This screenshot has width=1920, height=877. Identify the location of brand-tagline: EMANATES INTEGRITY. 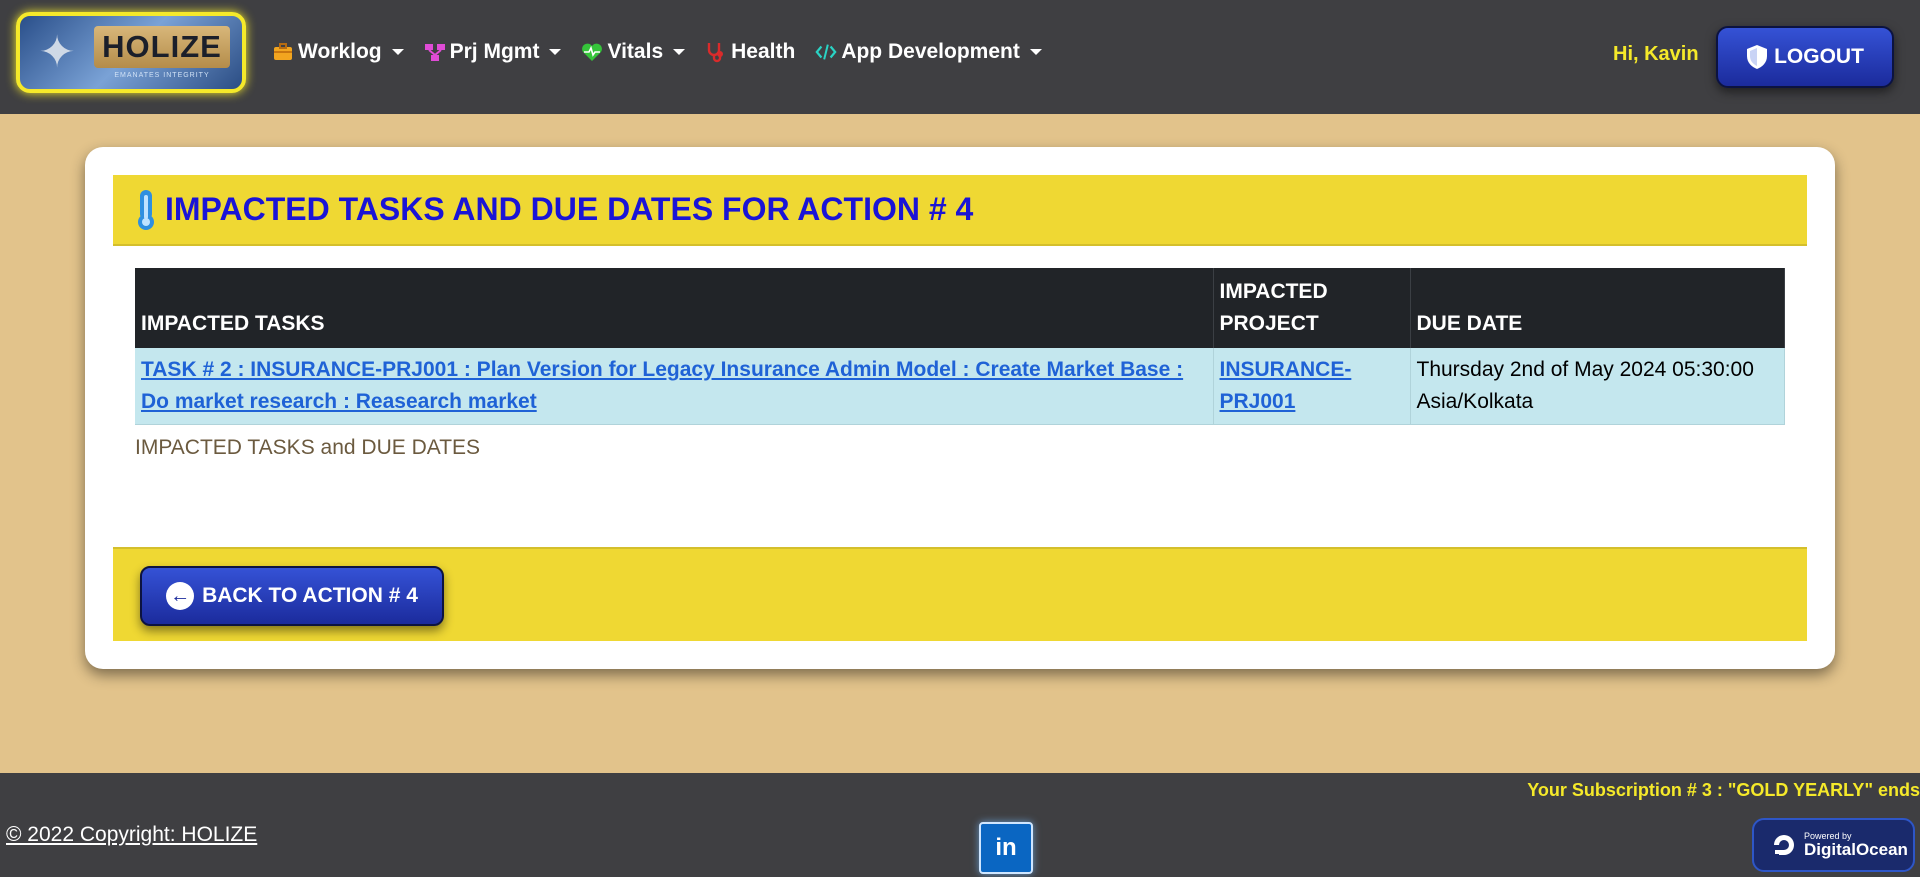
(162, 75).